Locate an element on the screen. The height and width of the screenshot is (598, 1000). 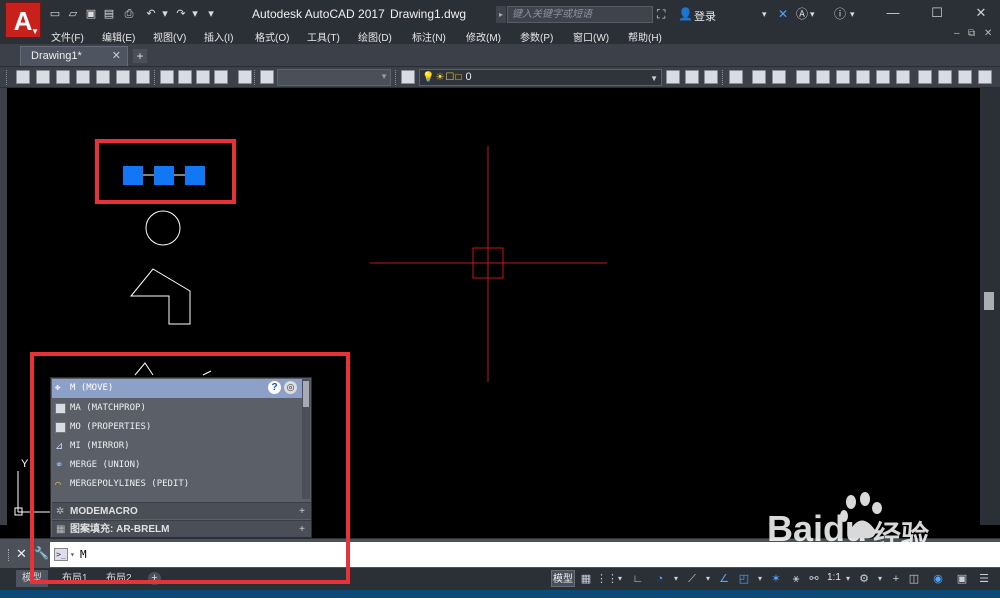
quick-dimension-icon is located at coordinates (903, 77).